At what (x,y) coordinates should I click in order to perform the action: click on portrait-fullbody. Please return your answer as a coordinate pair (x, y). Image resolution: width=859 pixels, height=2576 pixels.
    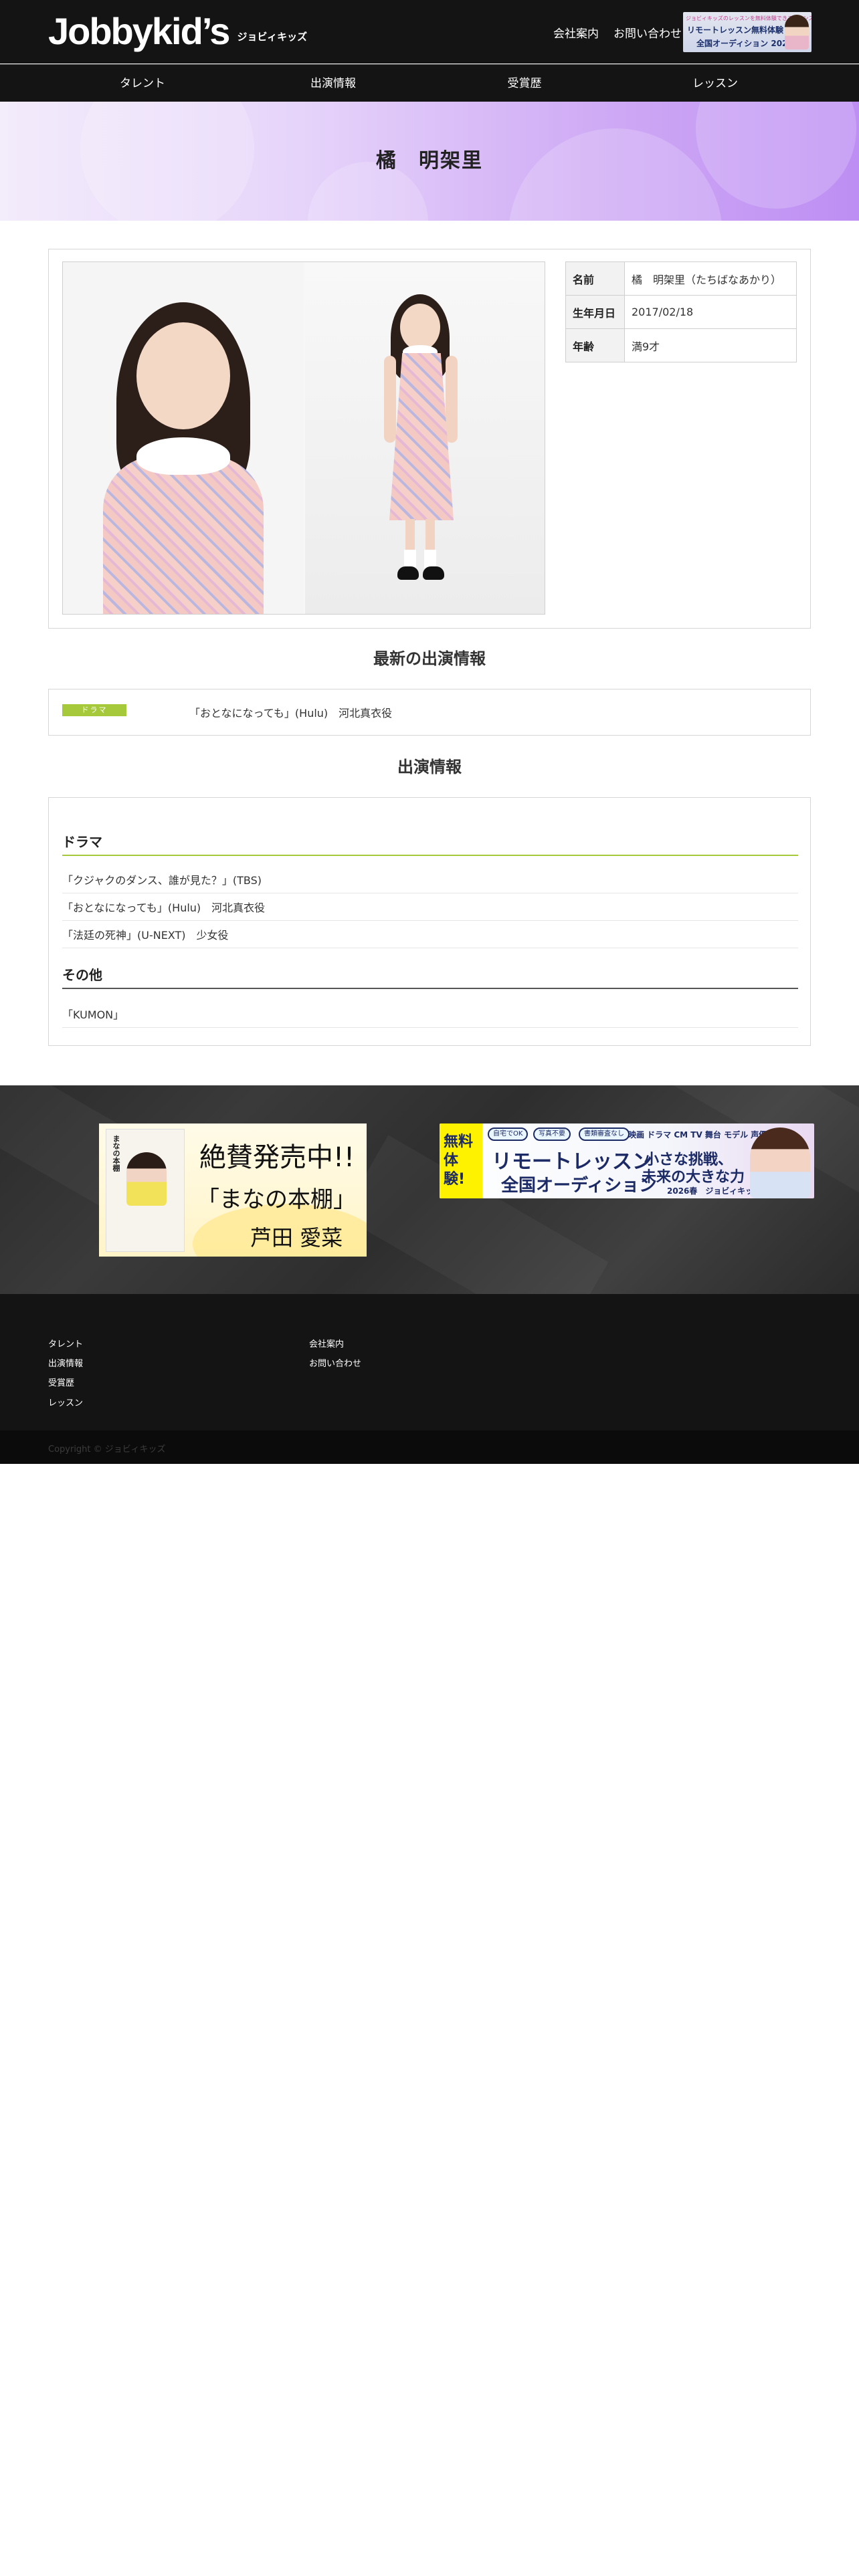
    Looking at the image, I should click on (425, 438).